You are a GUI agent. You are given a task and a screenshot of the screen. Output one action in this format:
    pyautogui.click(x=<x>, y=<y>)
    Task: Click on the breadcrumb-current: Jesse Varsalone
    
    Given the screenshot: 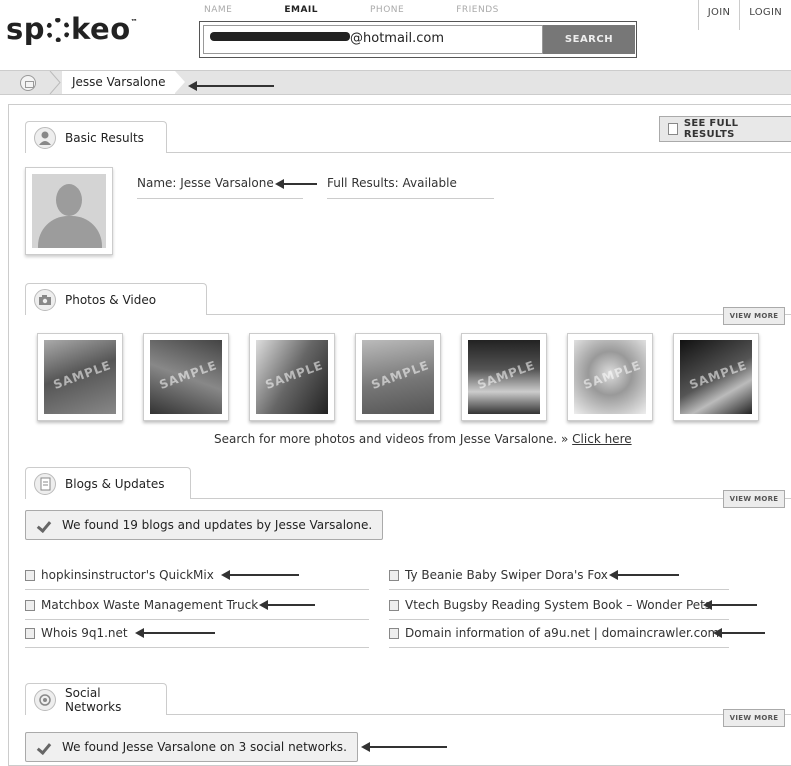 What is the action you would take?
    pyautogui.click(x=124, y=82)
    